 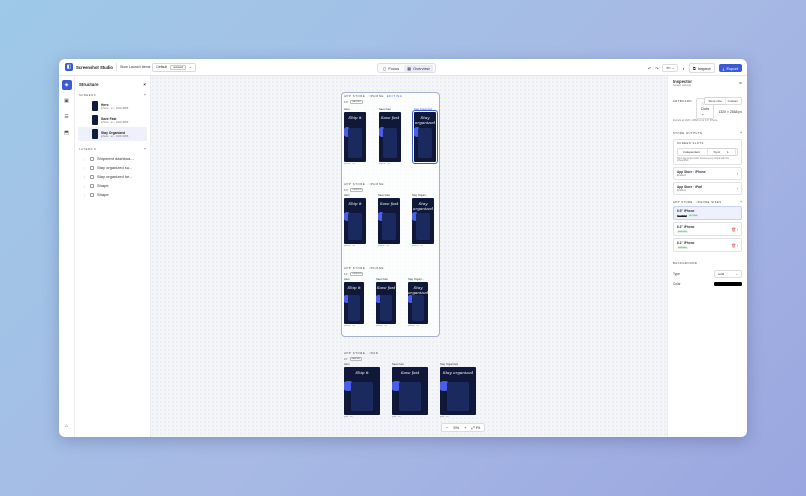 I want to click on screenshot-image: Ship it, so click(x=354, y=303).